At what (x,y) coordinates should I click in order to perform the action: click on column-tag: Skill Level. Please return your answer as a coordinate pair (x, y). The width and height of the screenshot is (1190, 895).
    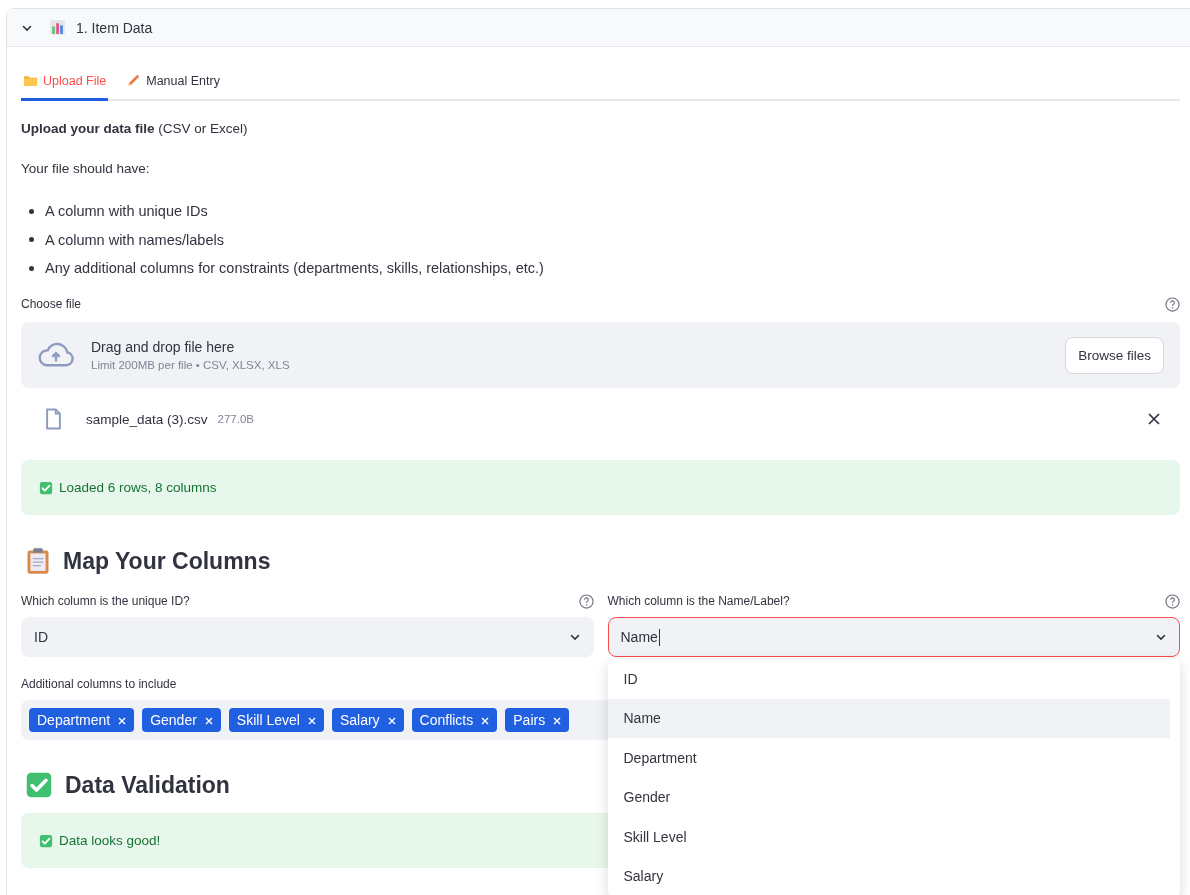
    Looking at the image, I should click on (276, 720).